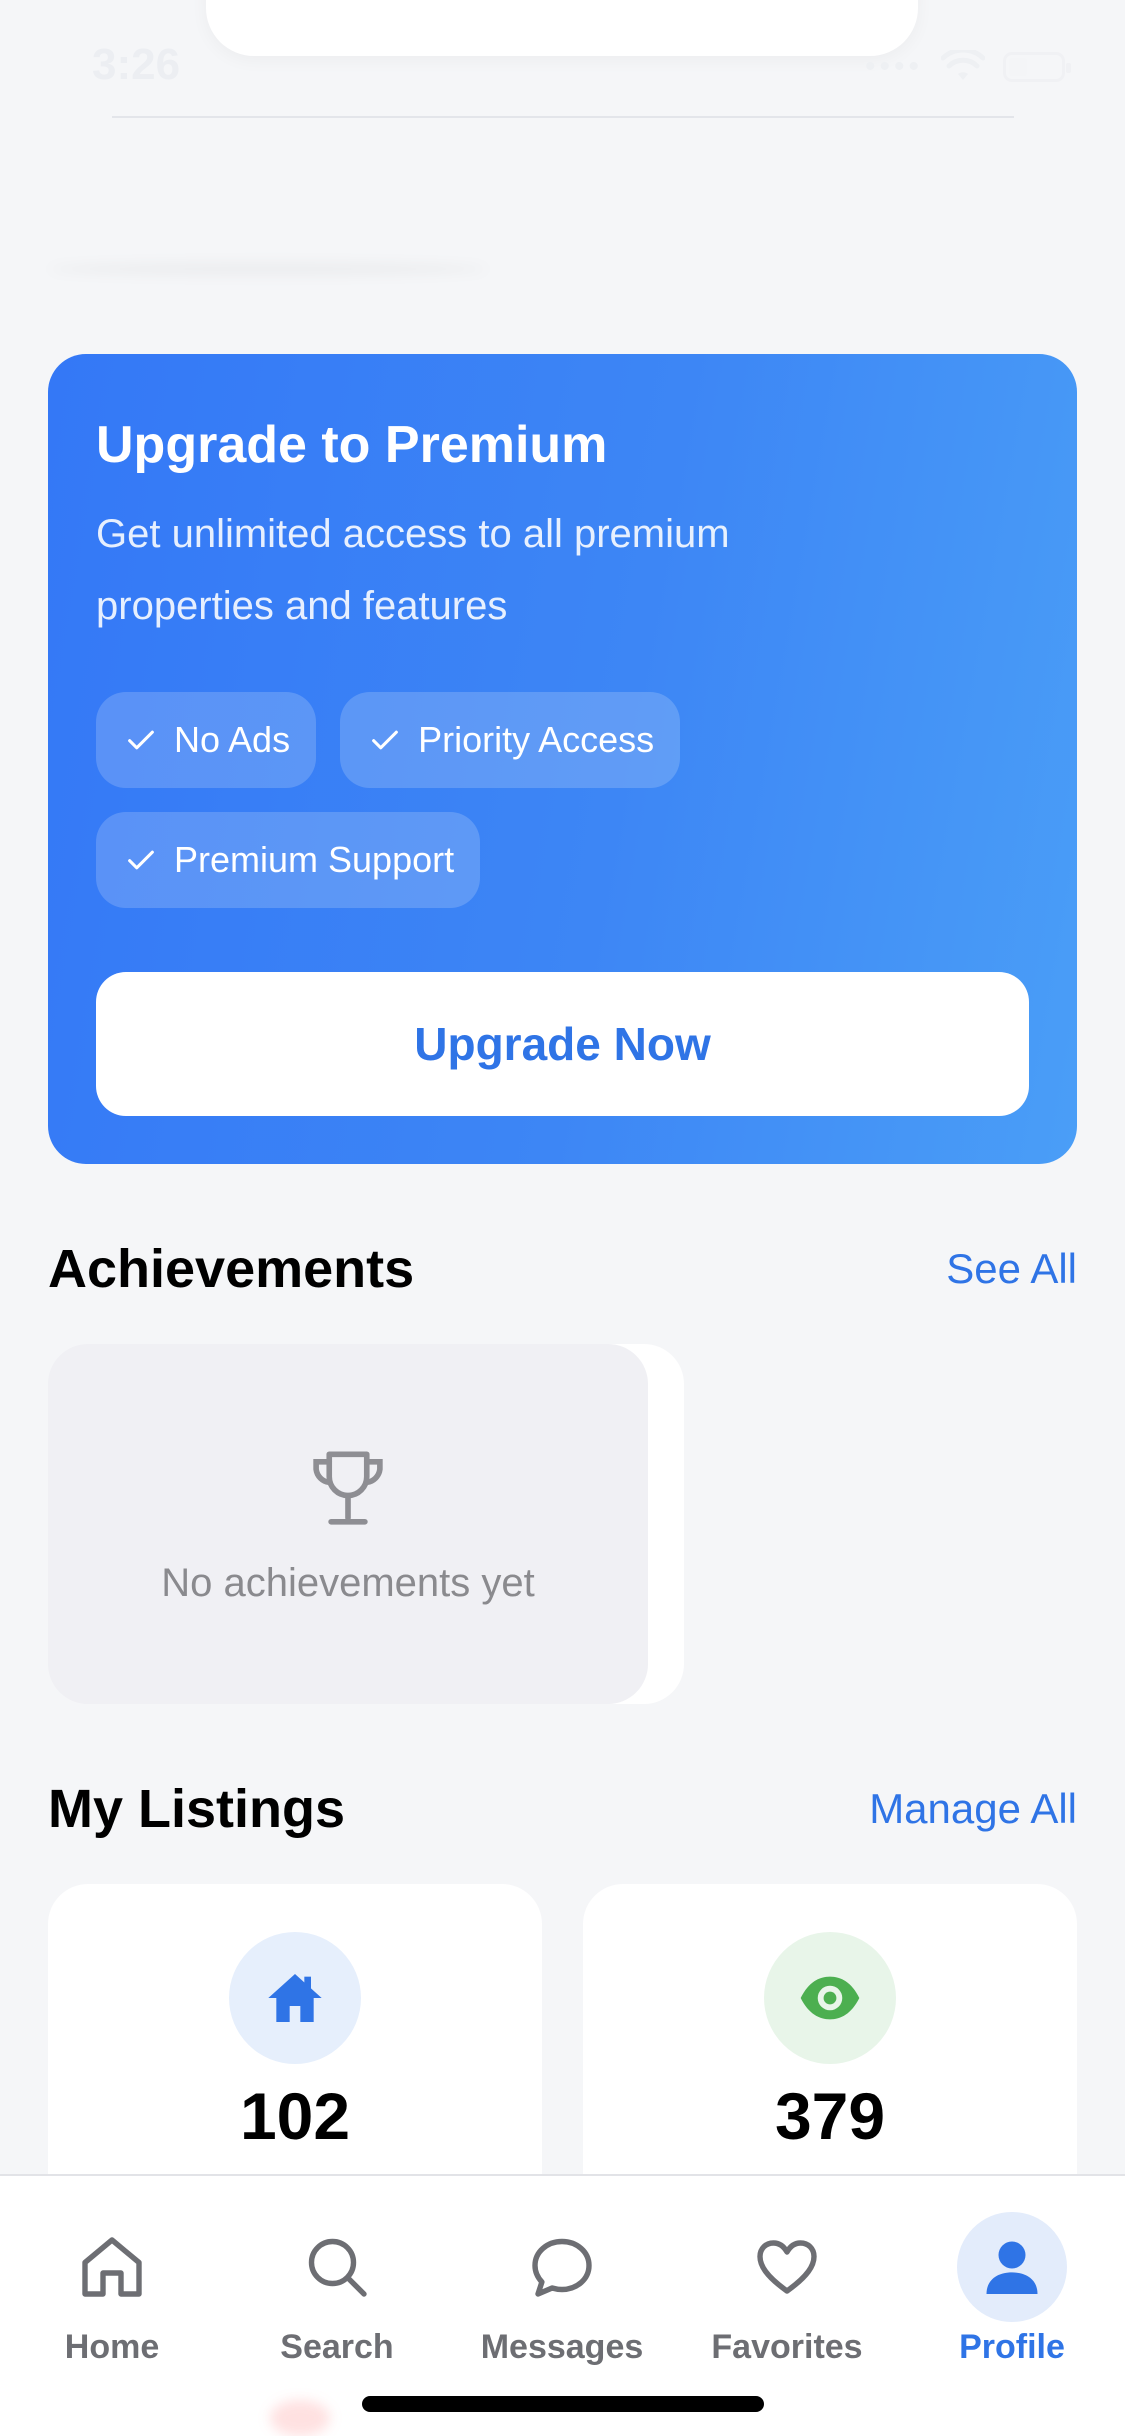  I want to click on views-count-value: 379, so click(830, 2116).